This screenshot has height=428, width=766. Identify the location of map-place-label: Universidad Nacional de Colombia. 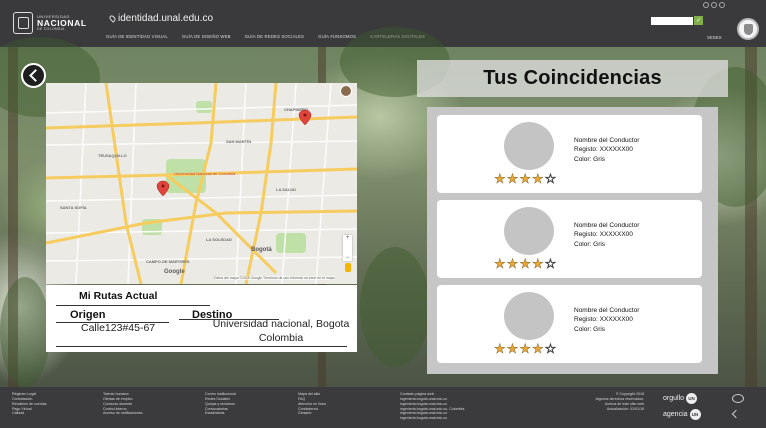
(205, 173).